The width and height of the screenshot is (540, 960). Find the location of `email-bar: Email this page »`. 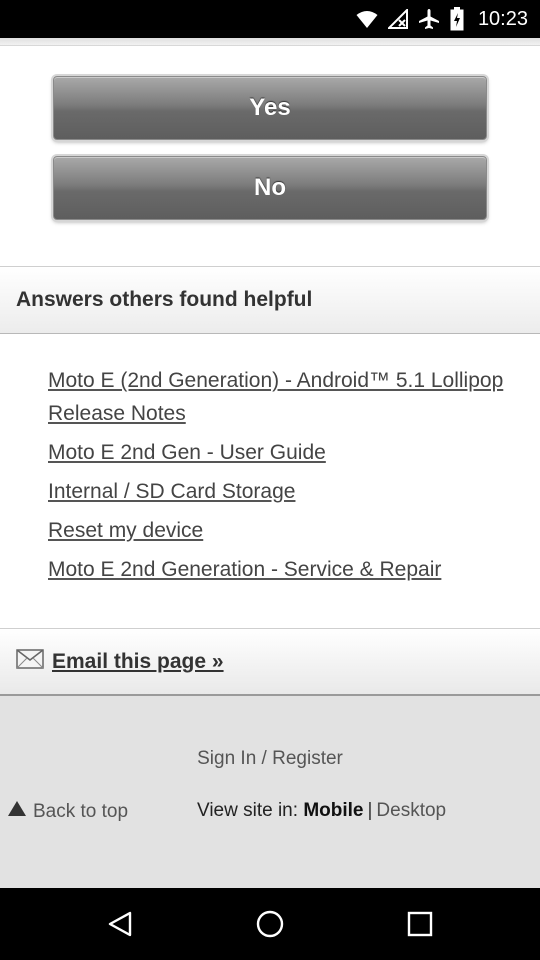

email-bar: Email this page » is located at coordinates (270, 662).